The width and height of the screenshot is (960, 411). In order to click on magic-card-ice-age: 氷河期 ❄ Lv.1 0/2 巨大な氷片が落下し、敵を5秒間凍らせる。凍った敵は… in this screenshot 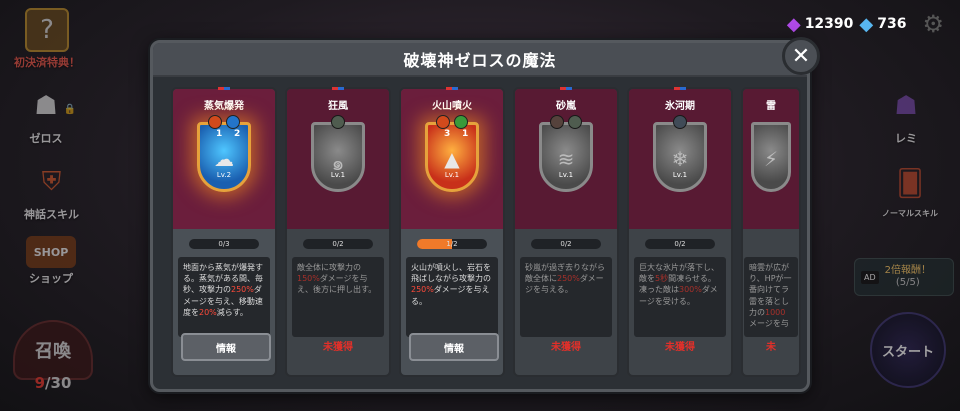, I will do `click(680, 232)`.